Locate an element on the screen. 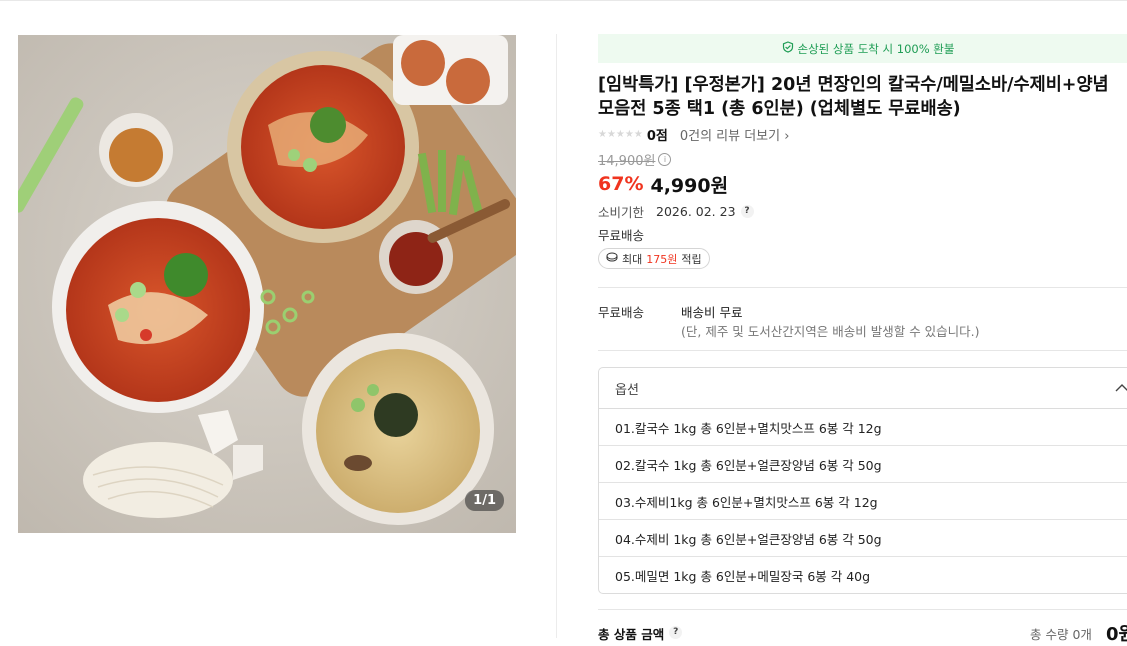 This screenshot has height=646, width=1127. expiry-row: 소비기한 2026. 02. 23 ? is located at coordinates (862, 211).